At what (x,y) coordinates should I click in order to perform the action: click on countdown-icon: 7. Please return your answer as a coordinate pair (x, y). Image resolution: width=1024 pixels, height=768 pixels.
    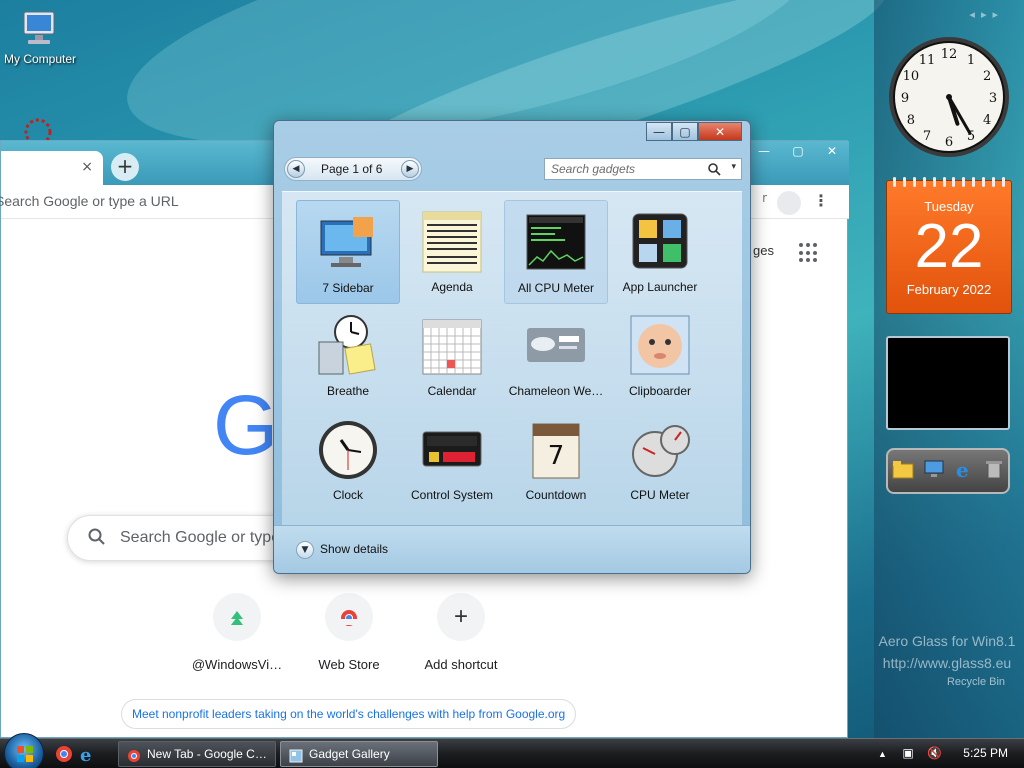
    Looking at the image, I should click on (556, 450).